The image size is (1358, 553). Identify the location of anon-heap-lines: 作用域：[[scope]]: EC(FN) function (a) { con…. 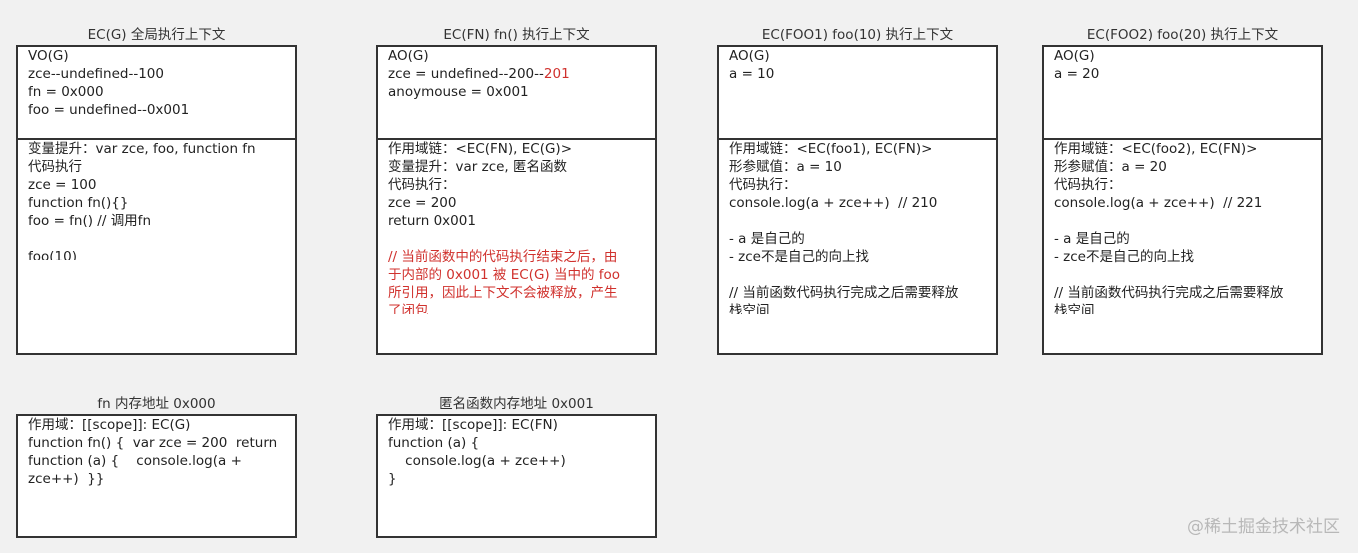
(516, 452).